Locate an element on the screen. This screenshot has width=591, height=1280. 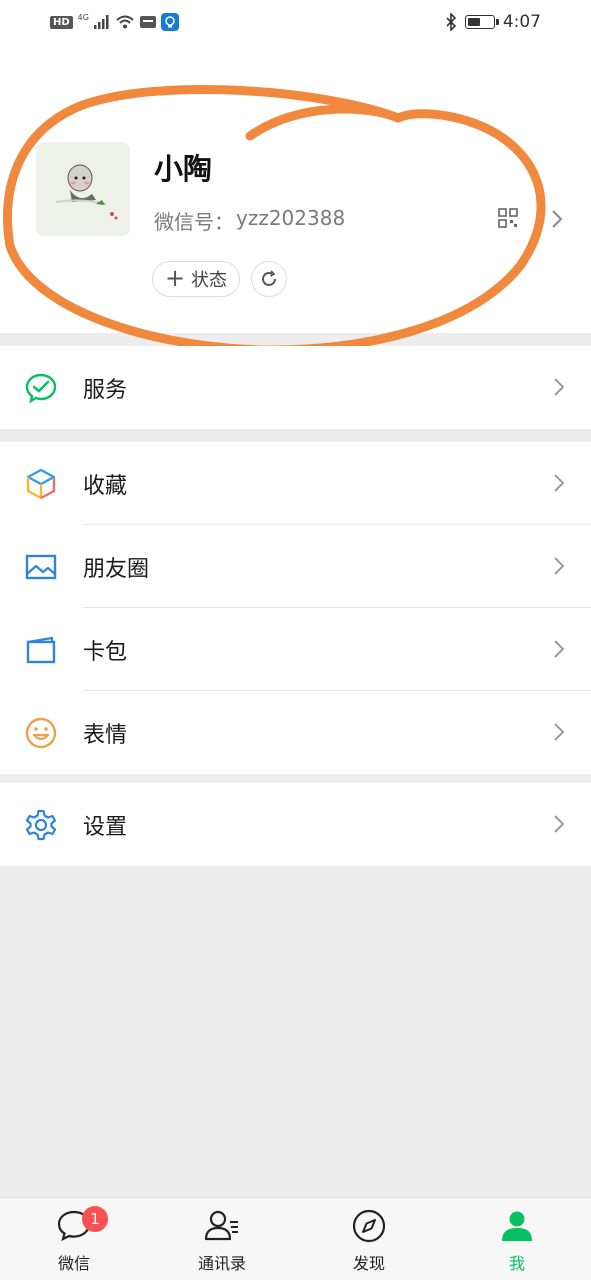
tab-bar: 1 微信 通讯录 发现 我 is located at coordinates (295, 1238).